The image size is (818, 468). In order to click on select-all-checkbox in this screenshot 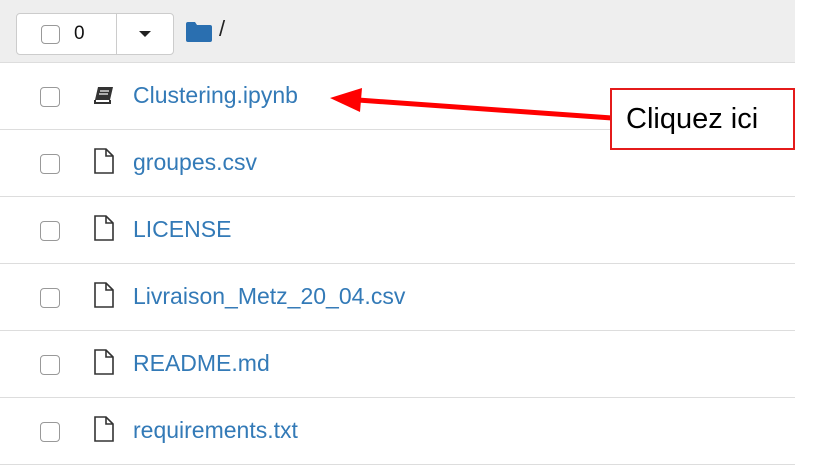, I will do `click(50, 34)`.